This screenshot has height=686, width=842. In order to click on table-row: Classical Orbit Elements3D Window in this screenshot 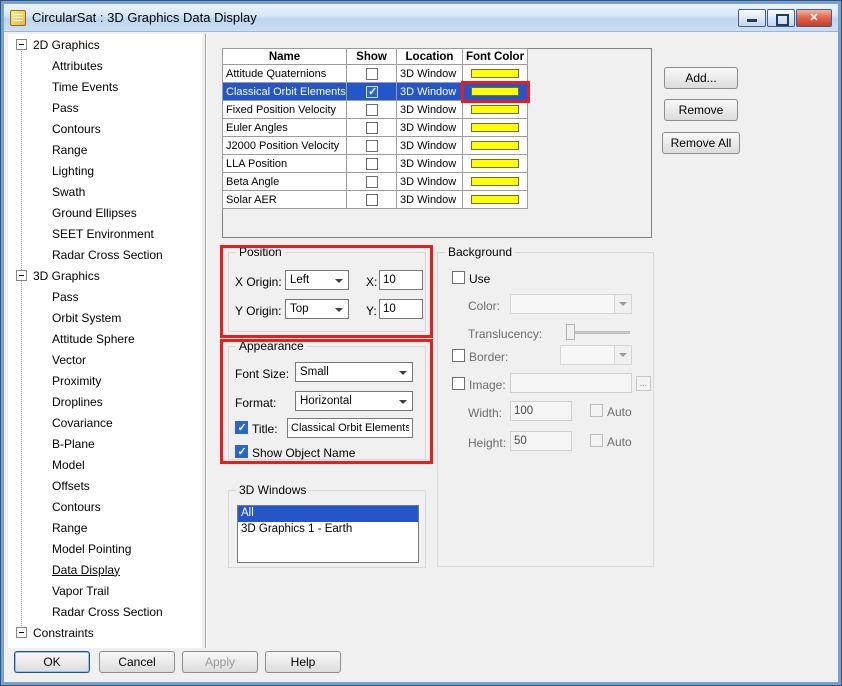, I will do `click(376, 91)`.